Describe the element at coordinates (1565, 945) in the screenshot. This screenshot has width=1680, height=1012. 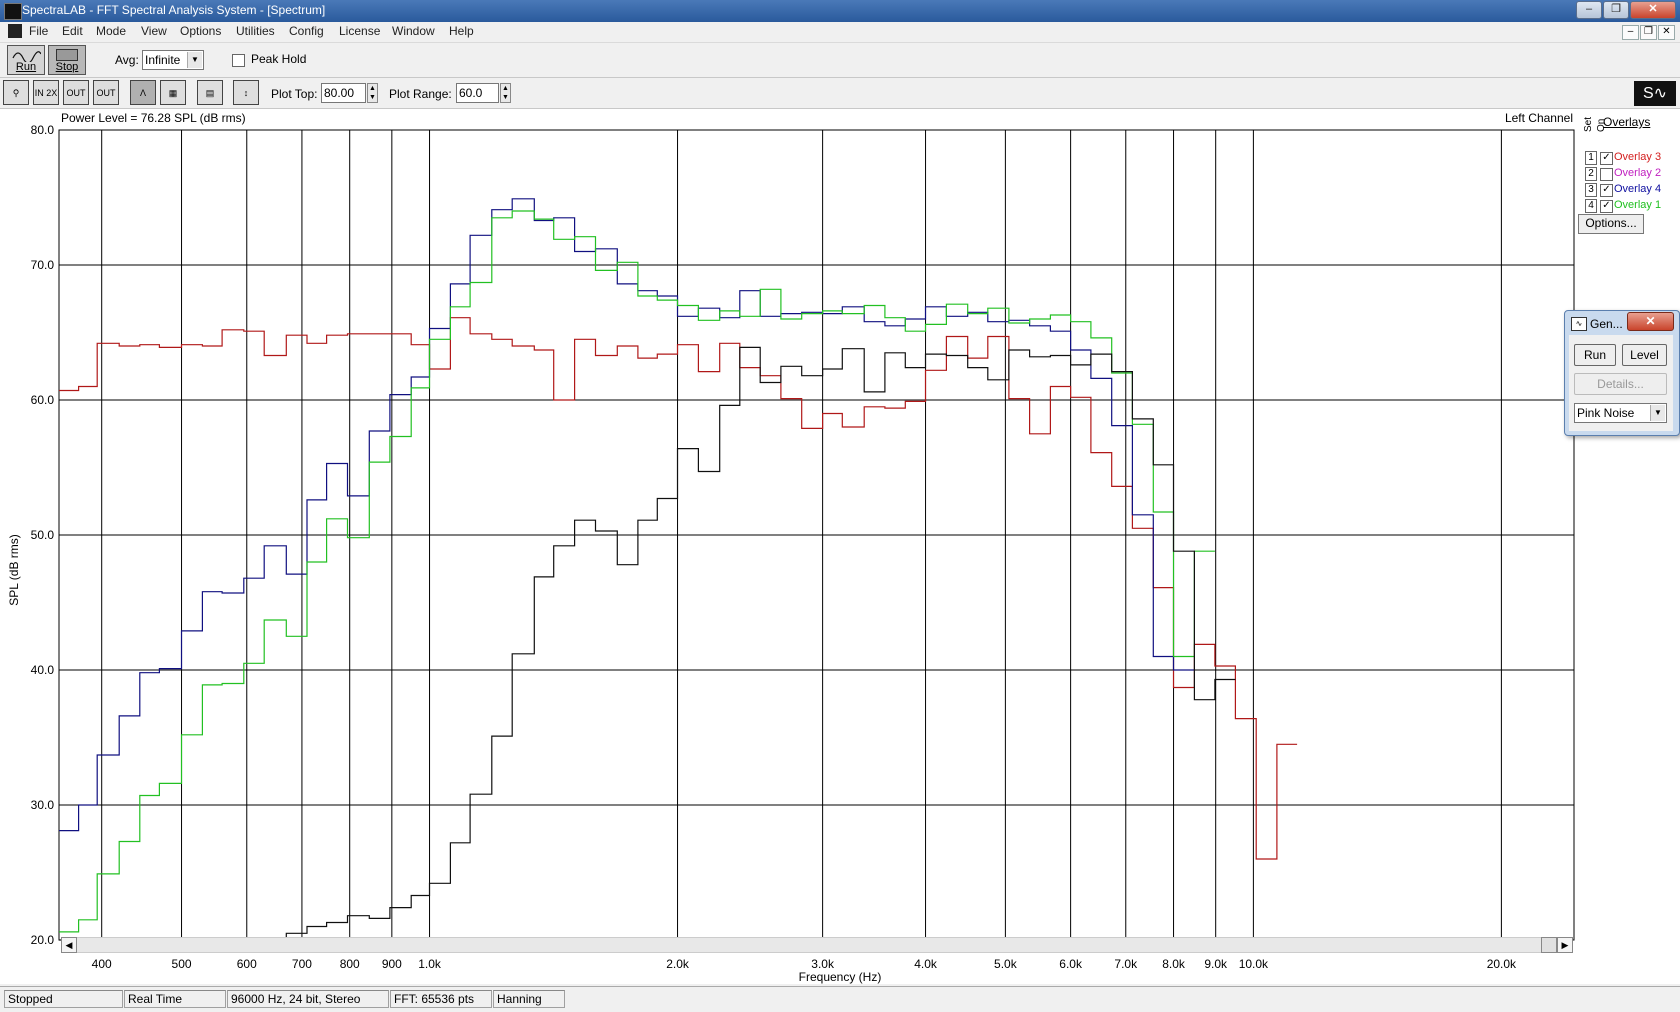
I see `scroll-right-icon: ▶` at that location.